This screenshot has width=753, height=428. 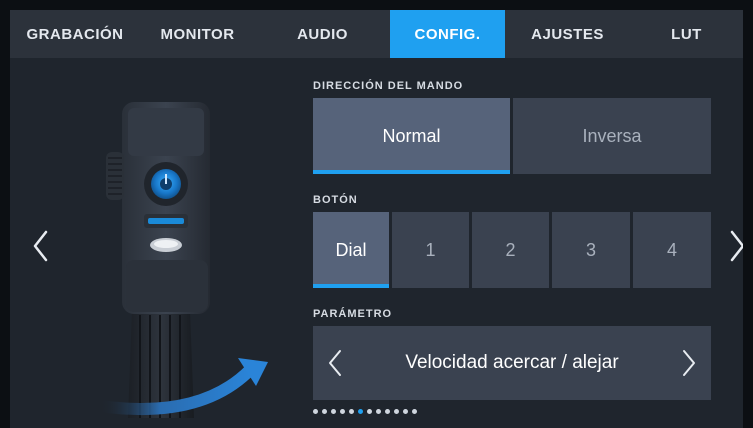 I want to click on tab-audio: AUDIO, so click(x=322, y=34).